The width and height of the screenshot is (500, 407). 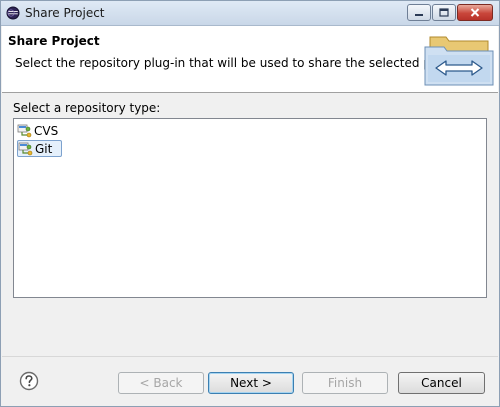 I want to click on window-title: Share Project, so click(x=65, y=13).